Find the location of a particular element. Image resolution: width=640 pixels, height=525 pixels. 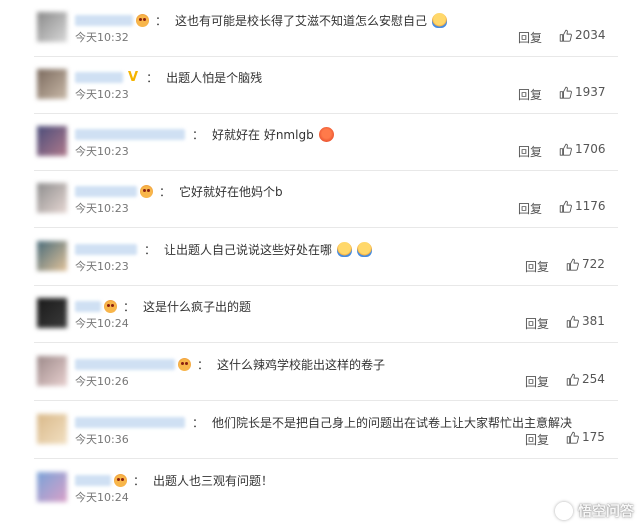

like-button: 175 is located at coordinates (585, 437).